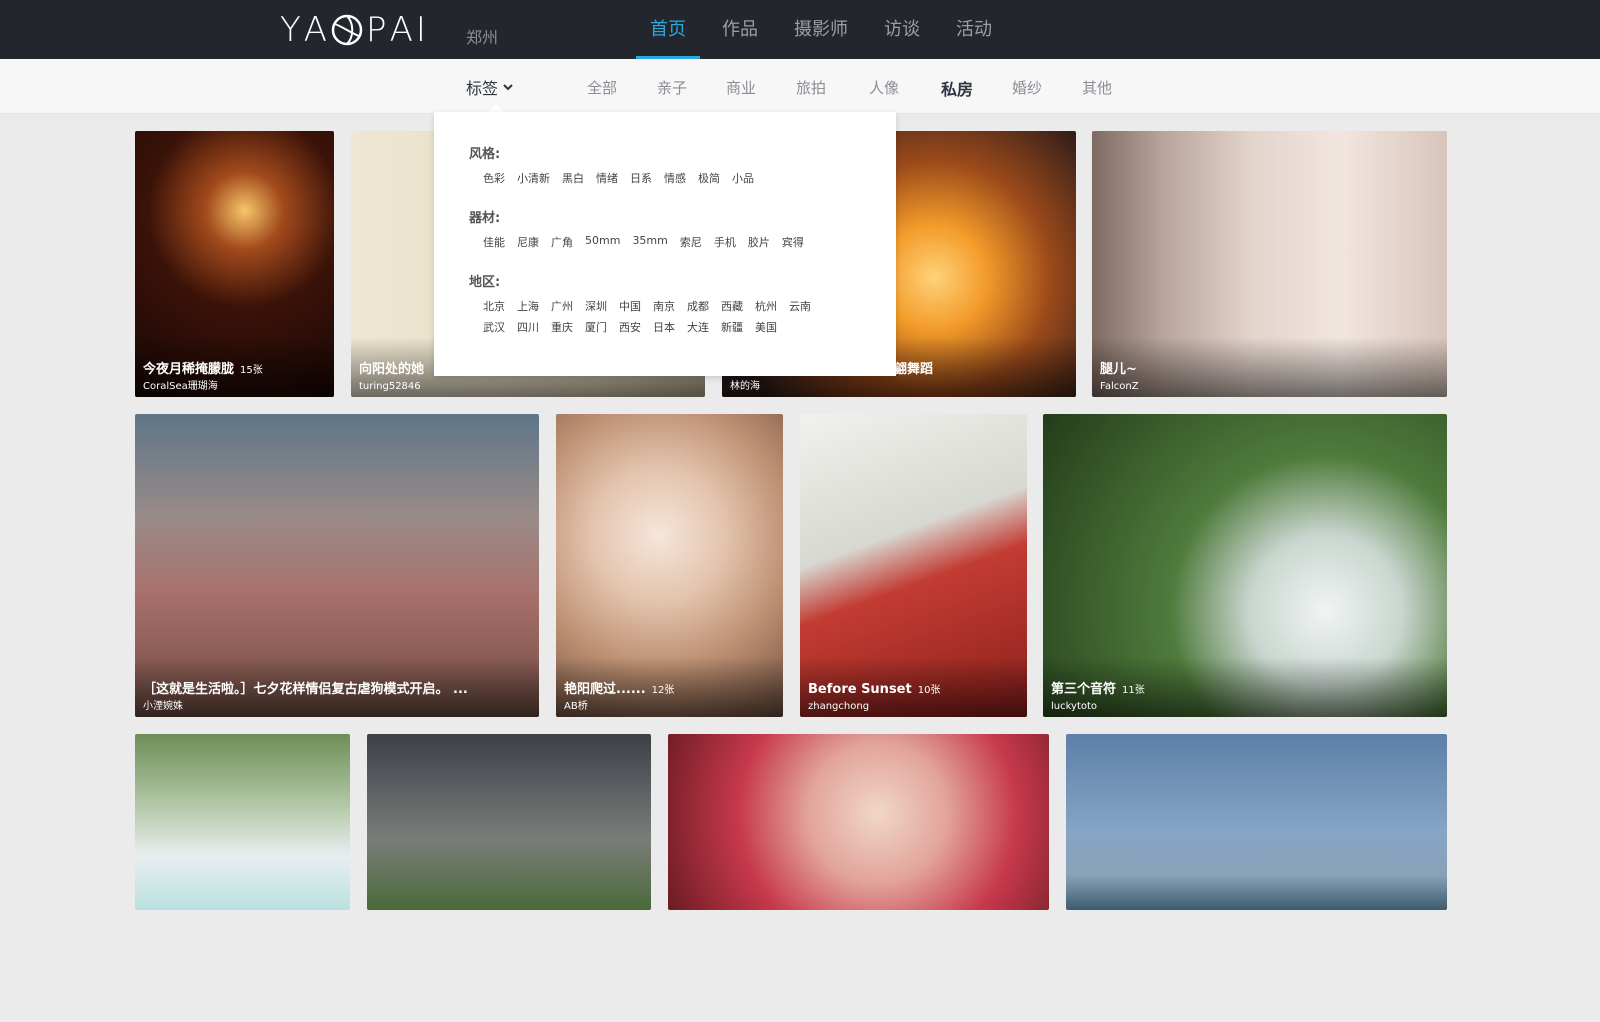  I want to click on category-commercial: 商业, so click(741, 87).